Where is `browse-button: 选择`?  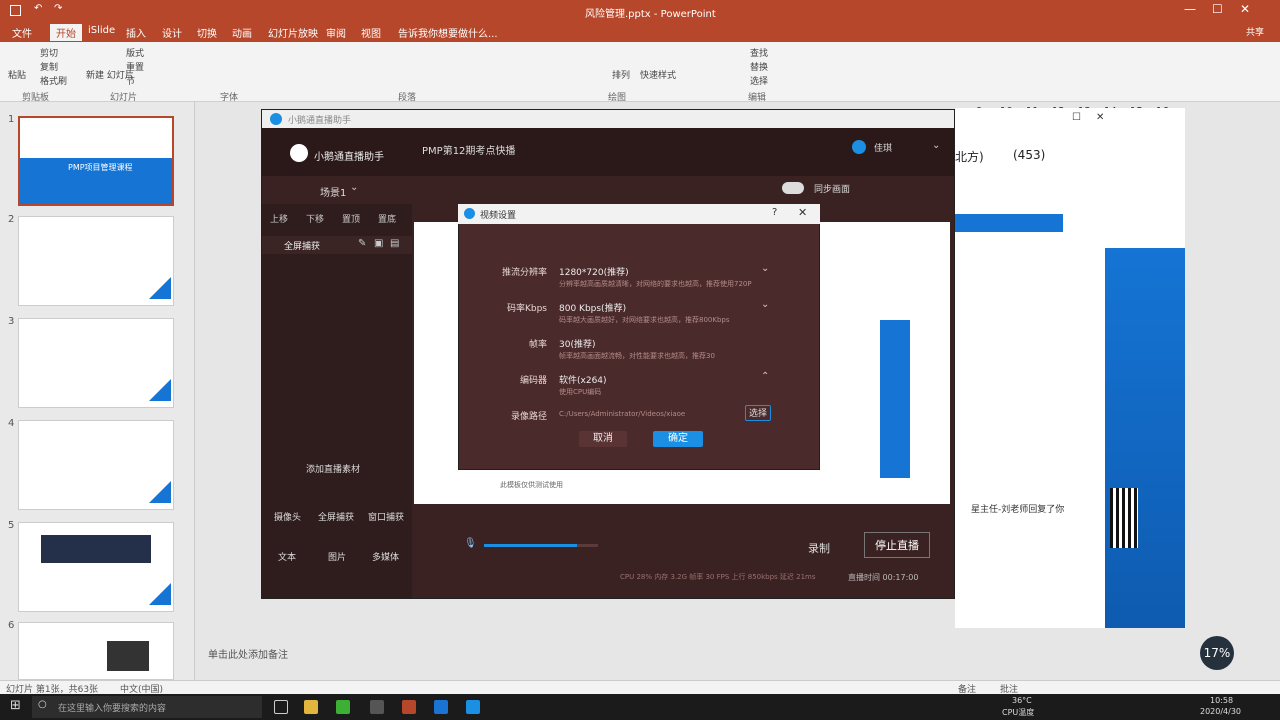
browse-button: 选择 is located at coordinates (758, 413).